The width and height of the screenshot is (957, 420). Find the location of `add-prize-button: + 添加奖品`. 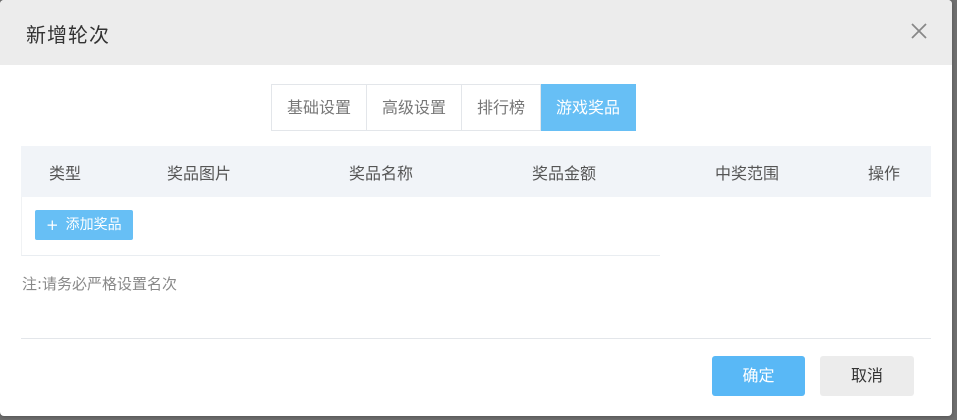

add-prize-button: + 添加奖品 is located at coordinates (84, 225).